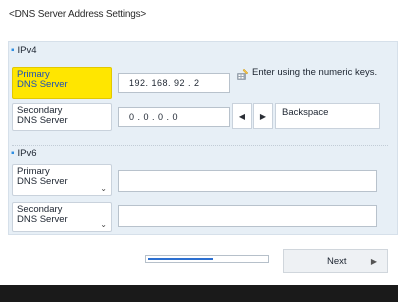  I want to click on bottom-status-bar, so click(199, 293).